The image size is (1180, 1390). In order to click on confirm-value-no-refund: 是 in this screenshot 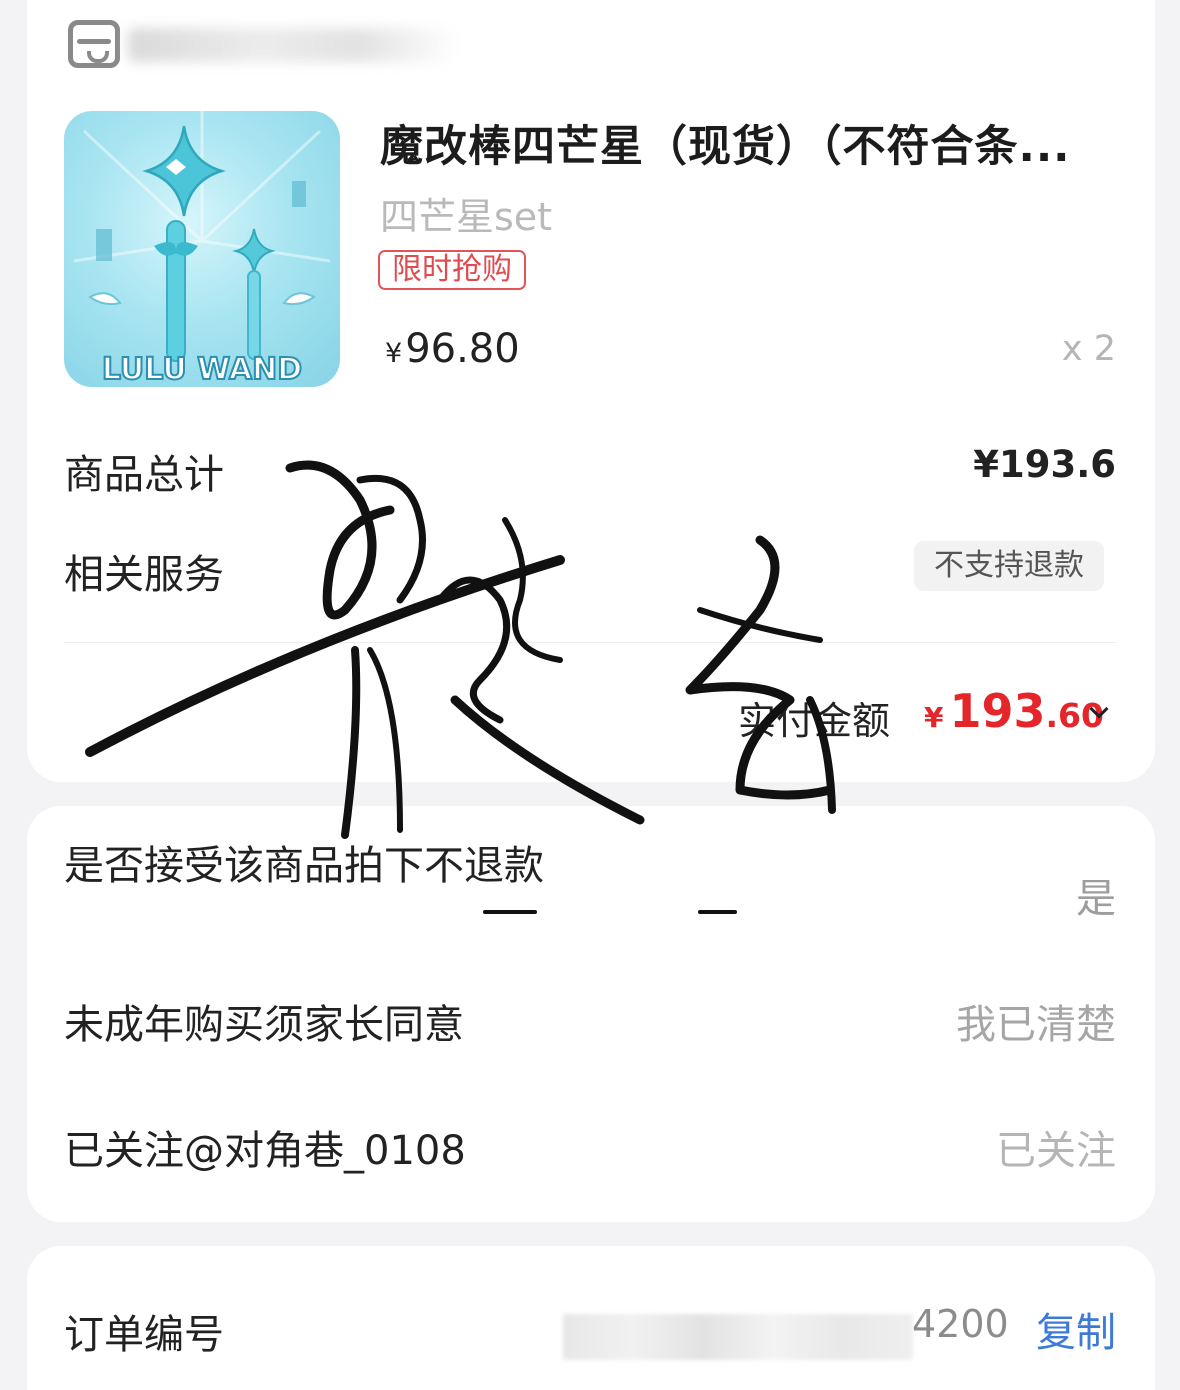, I will do `click(1096, 899)`.